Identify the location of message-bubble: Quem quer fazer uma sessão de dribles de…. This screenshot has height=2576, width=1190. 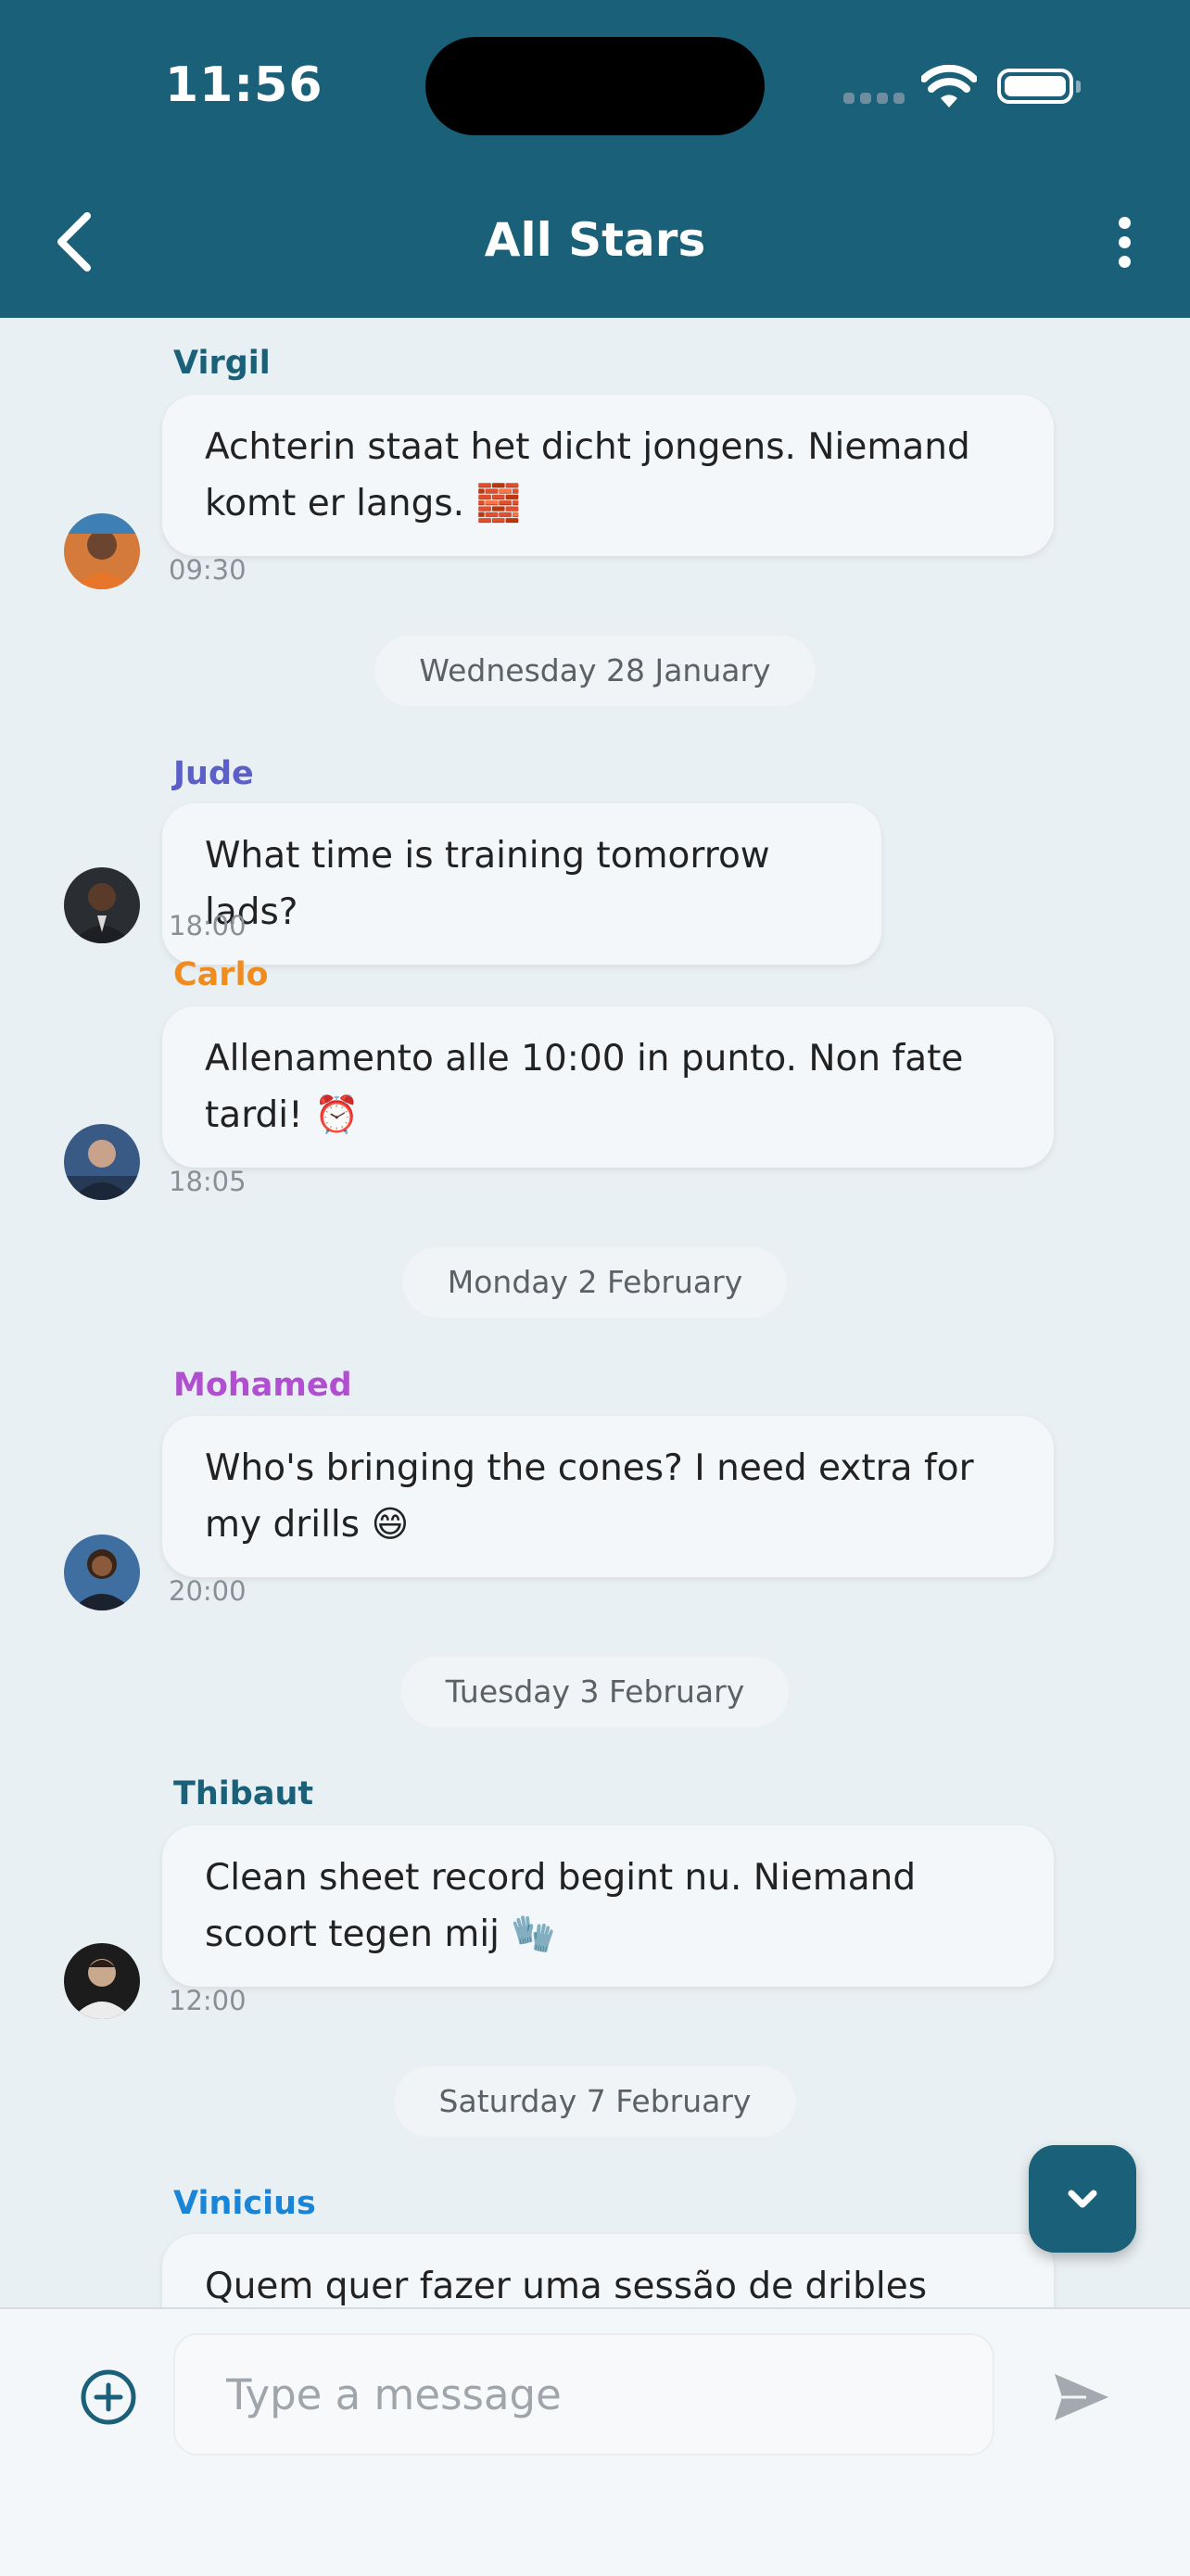
(608, 2270).